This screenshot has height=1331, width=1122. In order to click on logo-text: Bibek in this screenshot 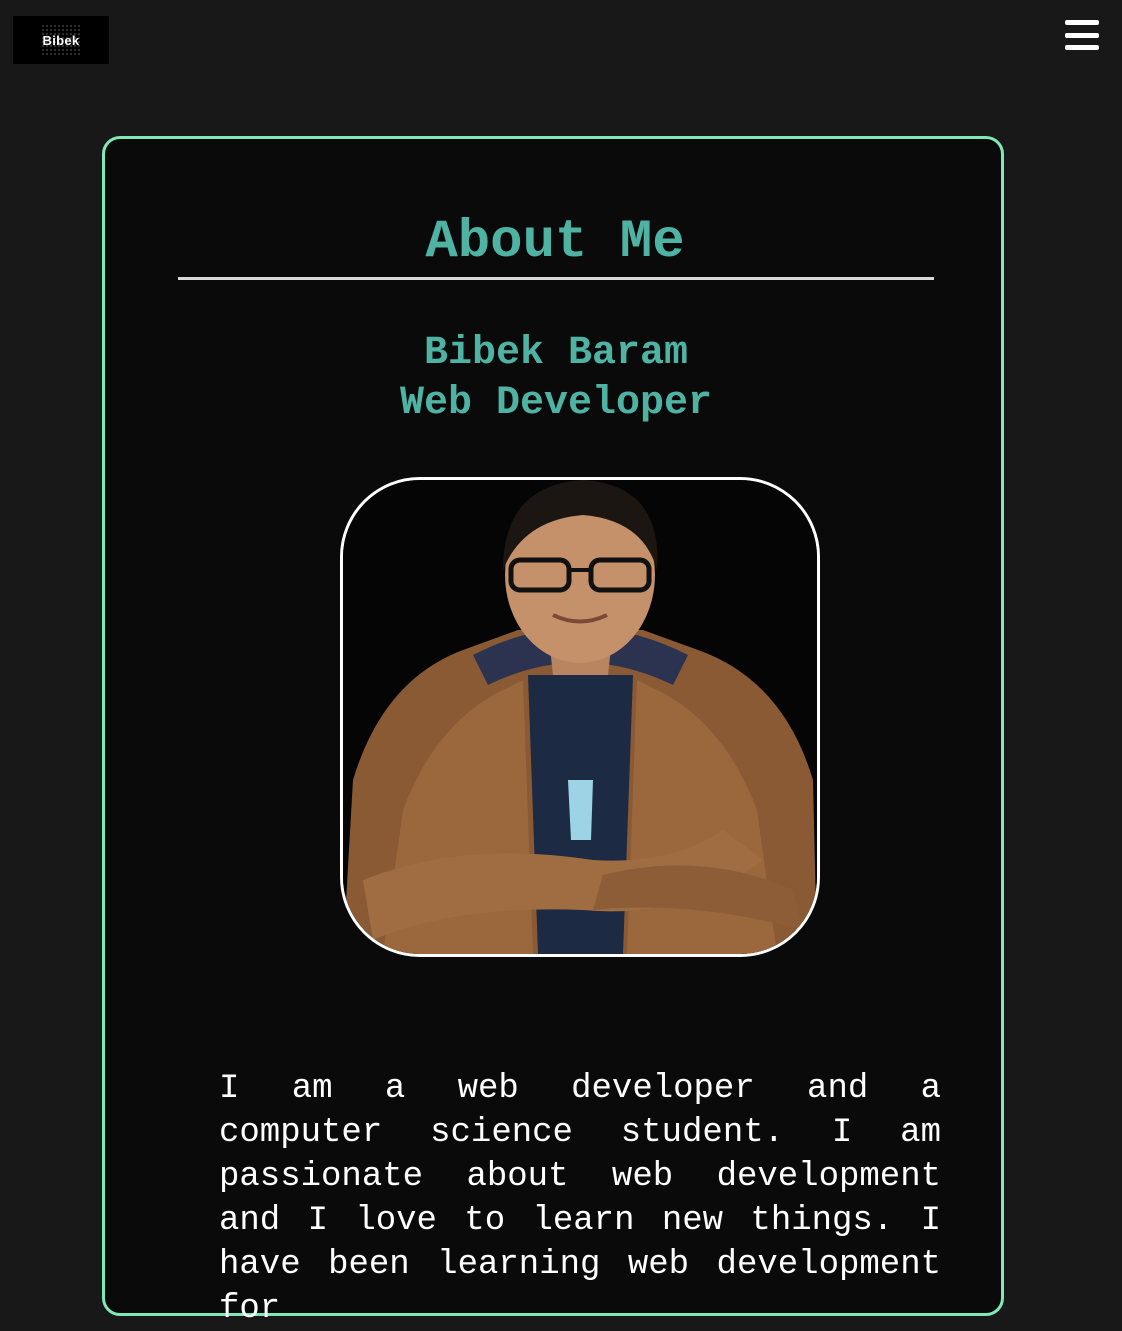, I will do `click(61, 40)`.